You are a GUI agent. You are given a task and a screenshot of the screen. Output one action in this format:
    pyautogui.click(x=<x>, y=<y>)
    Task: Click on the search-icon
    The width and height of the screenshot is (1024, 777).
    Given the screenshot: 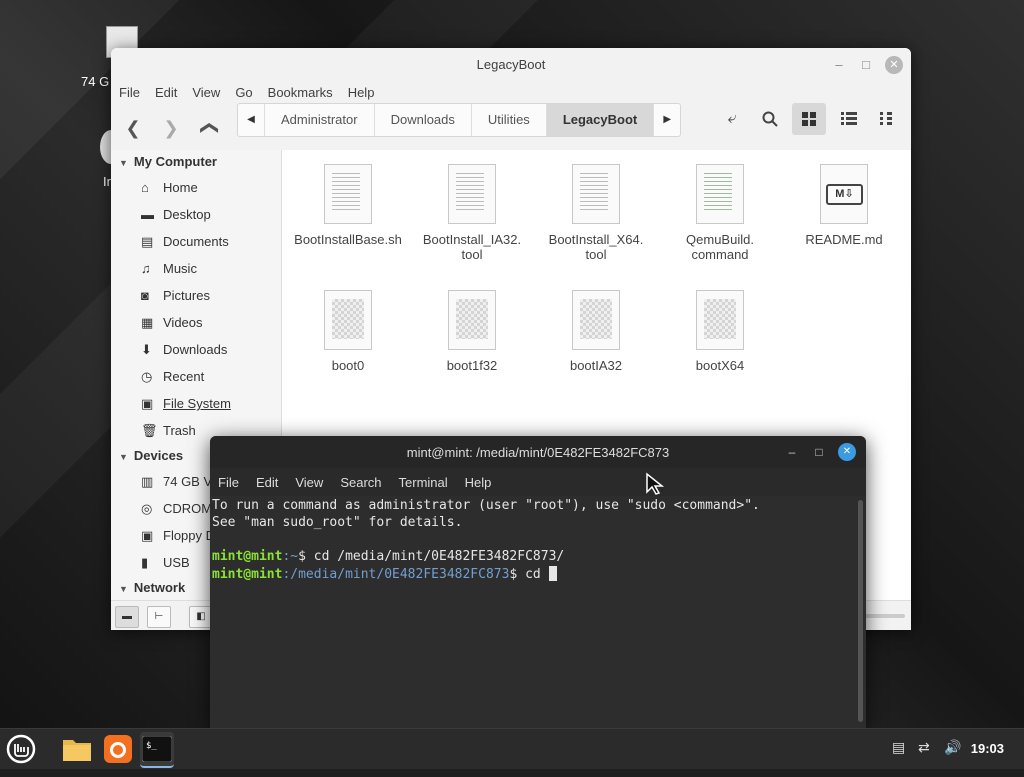 What is the action you would take?
    pyautogui.click(x=770, y=119)
    